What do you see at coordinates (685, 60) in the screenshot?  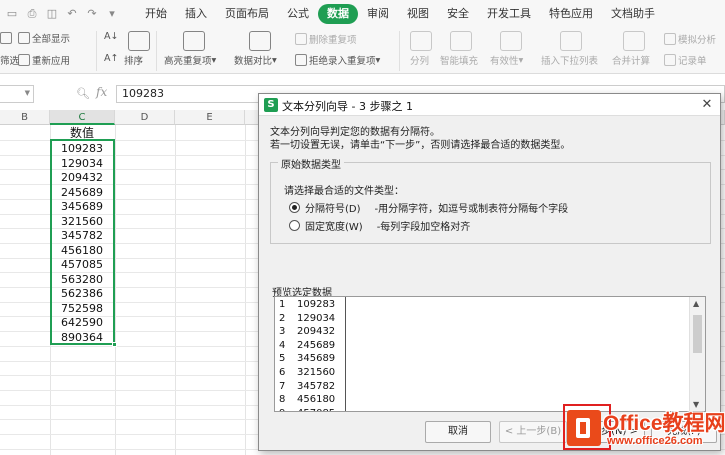 I see `record-form-button: 记录单` at bounding box center [685, 60].